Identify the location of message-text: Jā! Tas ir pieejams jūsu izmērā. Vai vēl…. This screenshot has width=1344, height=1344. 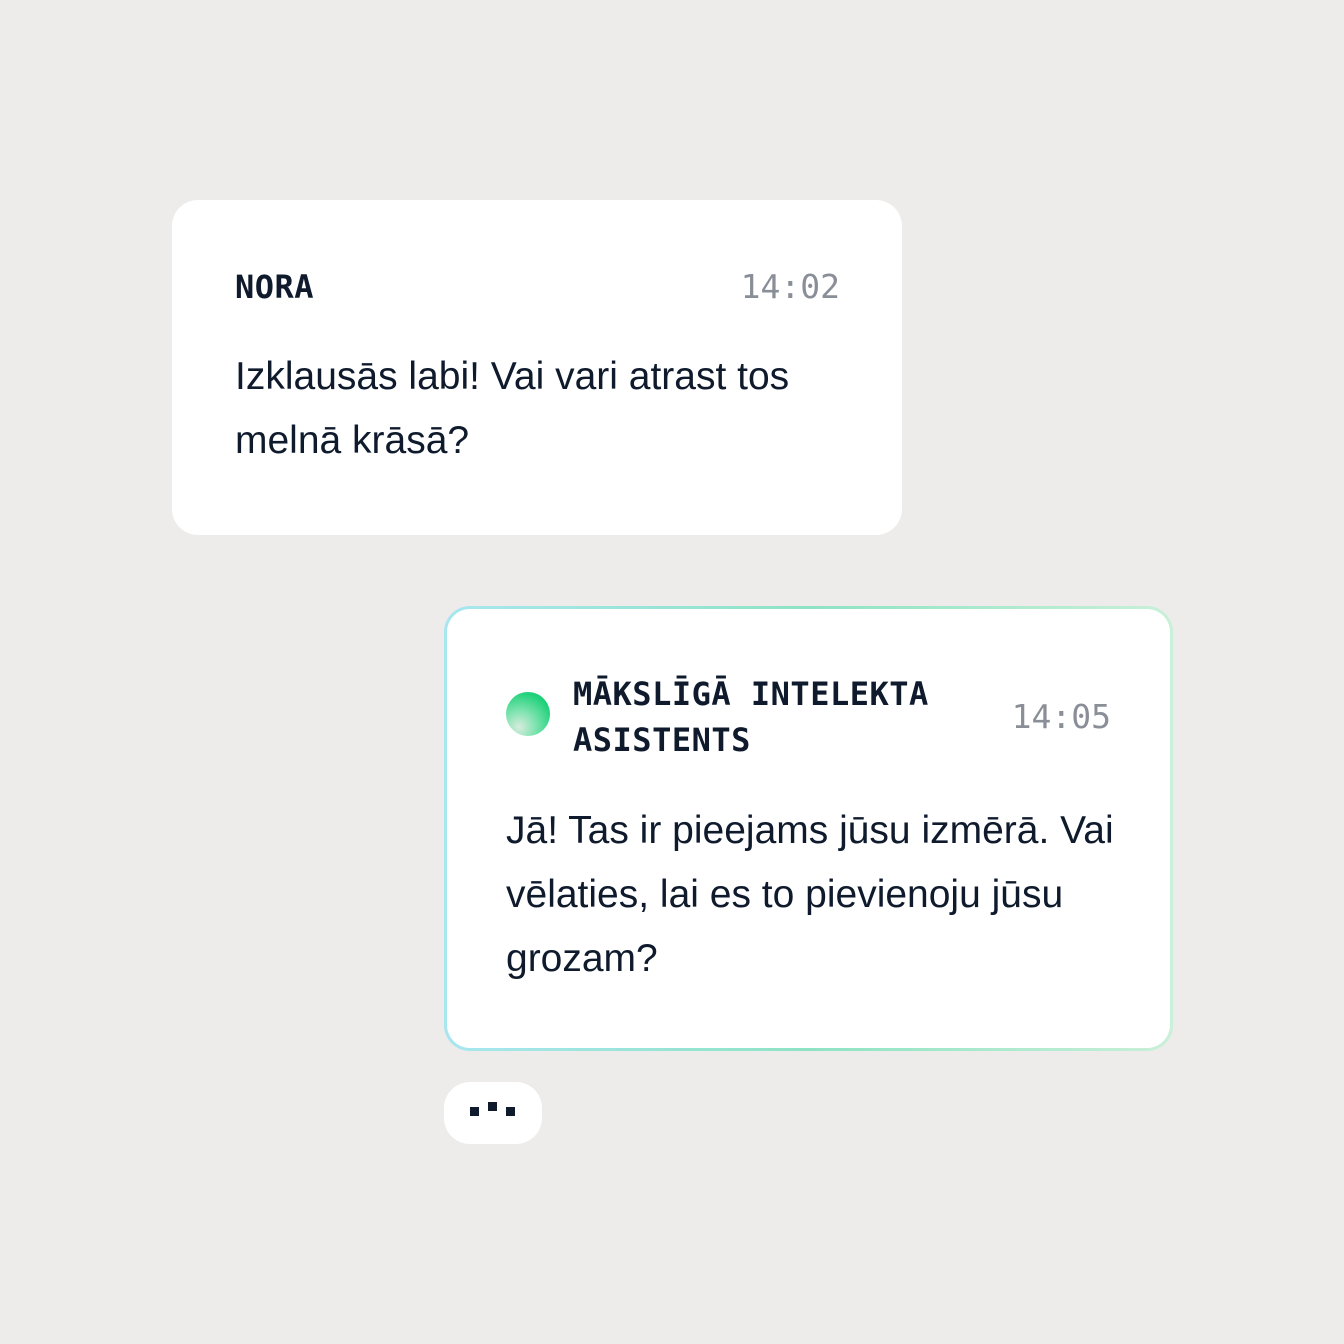
(810, 894).